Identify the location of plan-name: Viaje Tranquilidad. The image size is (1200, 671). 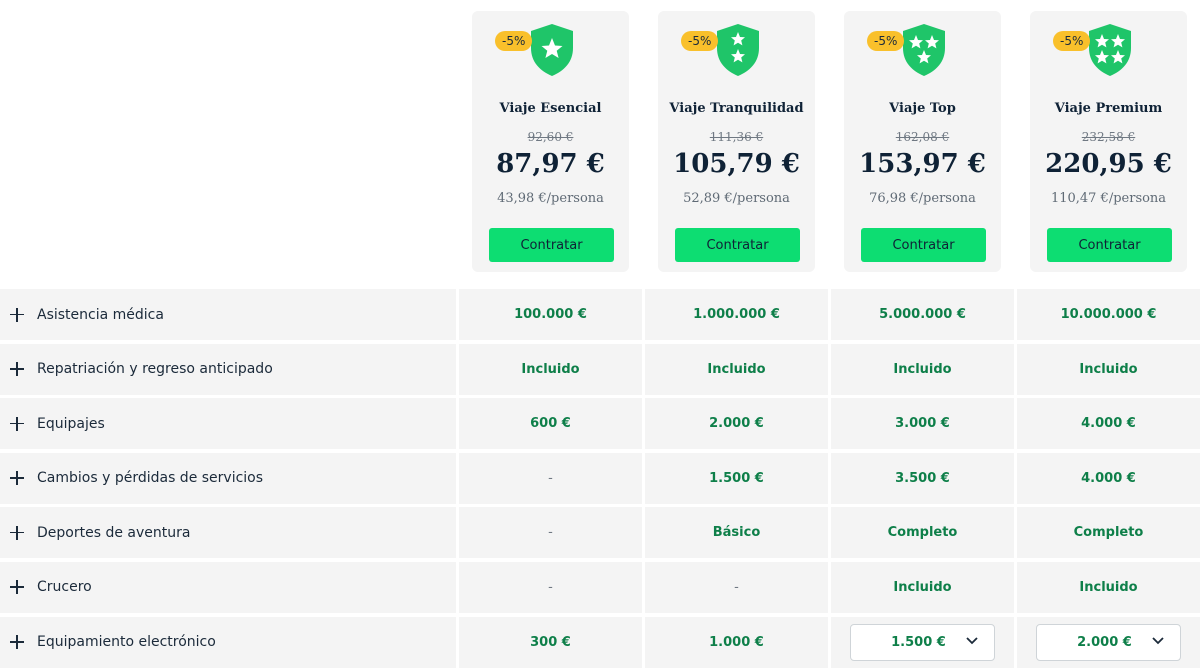
(736, 108).